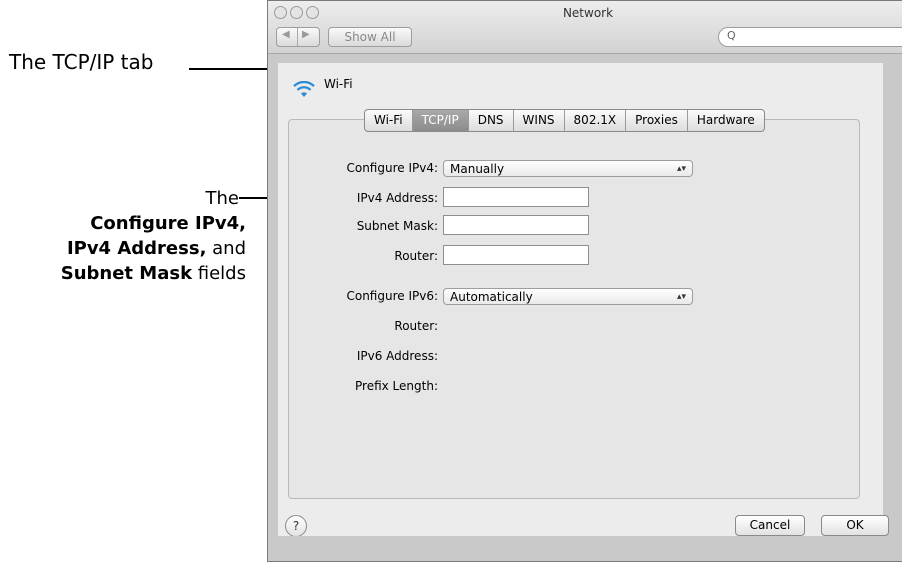  I want to click on fields-callout-line1: The, so click(222, 198).